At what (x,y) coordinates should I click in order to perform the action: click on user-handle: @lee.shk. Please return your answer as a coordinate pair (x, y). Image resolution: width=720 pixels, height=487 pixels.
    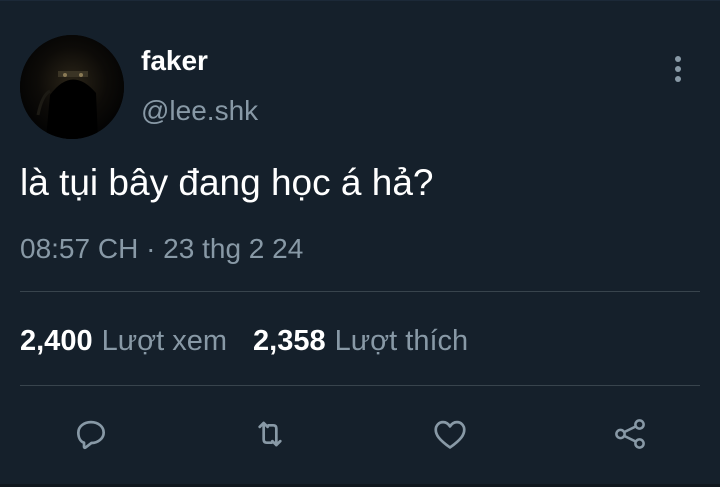
    Looking at the image, I should click on (199, 111).